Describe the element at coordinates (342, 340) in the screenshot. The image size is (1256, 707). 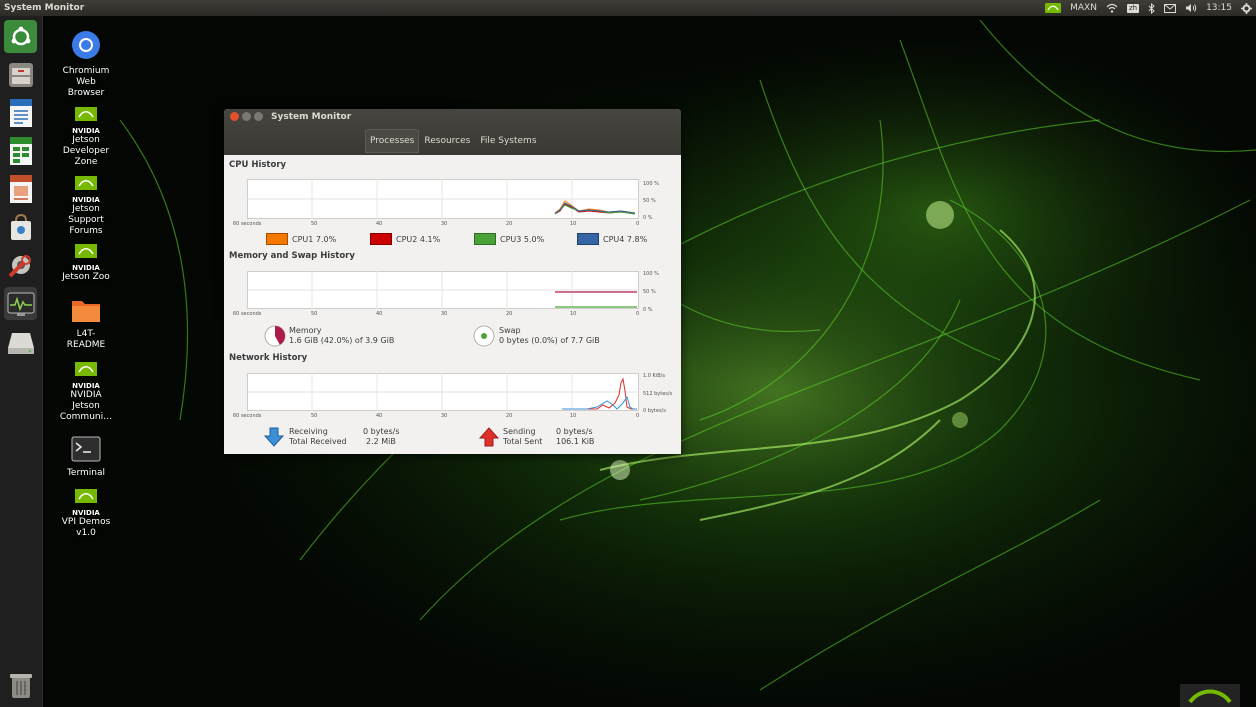
I see `memory-value: 1.6 GiB (42.0%) of 3.9 GiB` at that location.